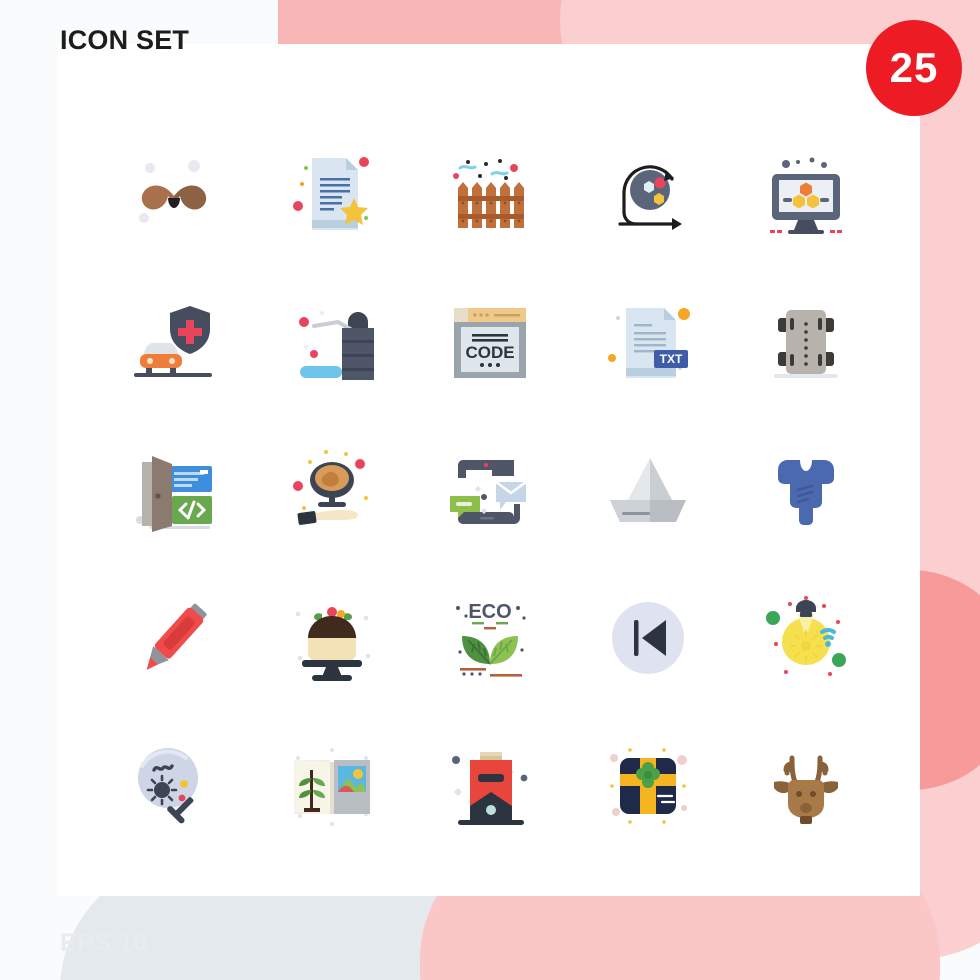 This screenshot has width=980, height=980. Describe the element at coordinates (333, 644) in the screenshot. I see `cake-stand-icon` at that location.